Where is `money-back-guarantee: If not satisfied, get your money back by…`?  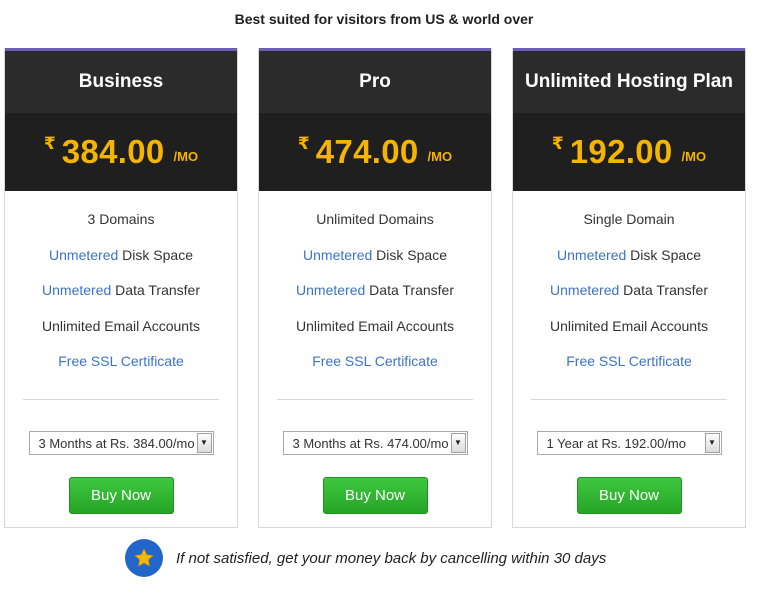 money-back-guarantee: If not satisfied, get your money back by… is located at coordinates (365, 558).